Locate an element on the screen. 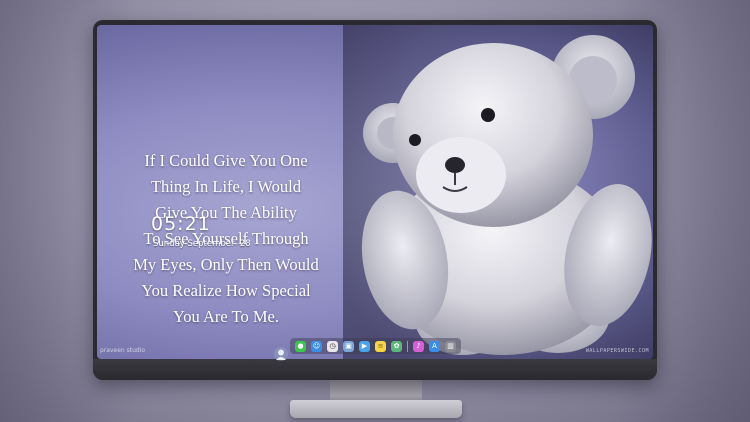  finder-icon: ☺ is located at coordinates (316, 346).